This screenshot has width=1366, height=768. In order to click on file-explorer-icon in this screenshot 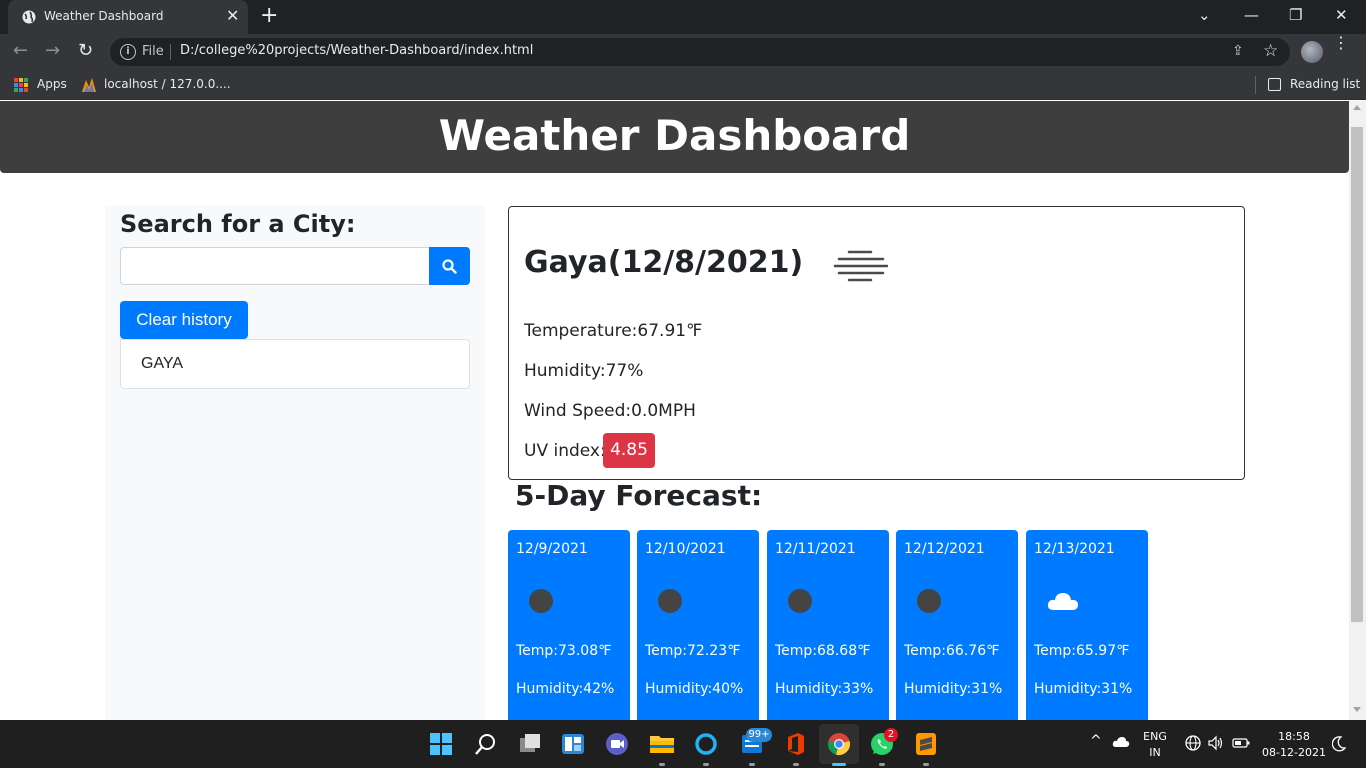, I will do `click(662, 744)`.